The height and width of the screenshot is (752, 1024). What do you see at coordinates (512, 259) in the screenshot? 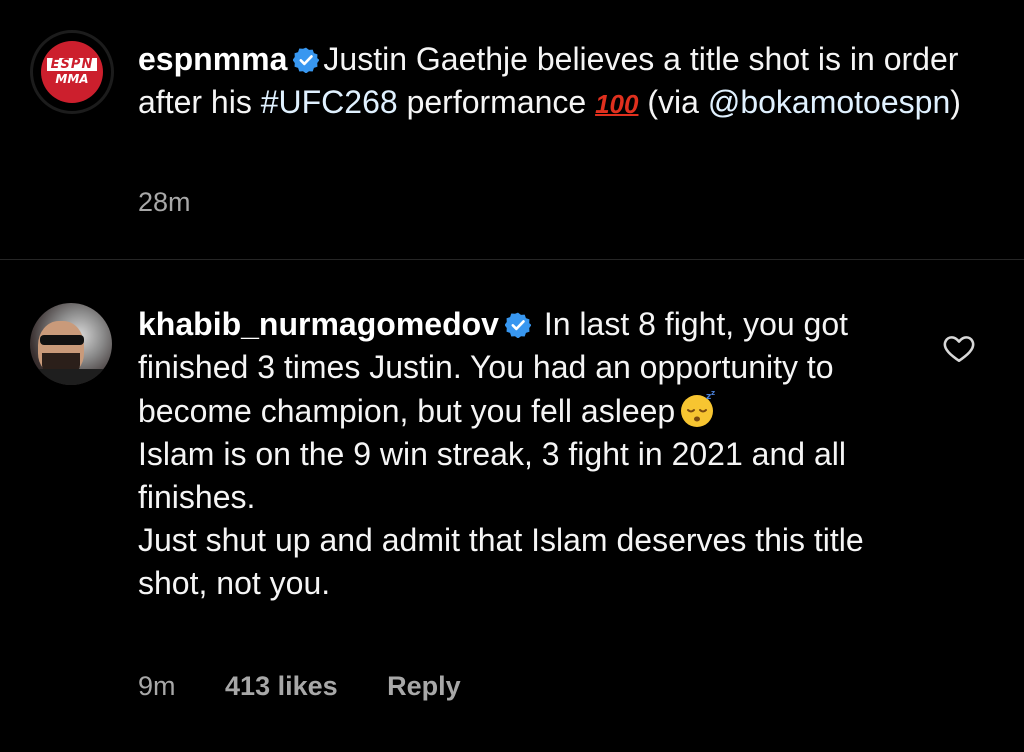
I see `divider` at bounding box center [512, 259].